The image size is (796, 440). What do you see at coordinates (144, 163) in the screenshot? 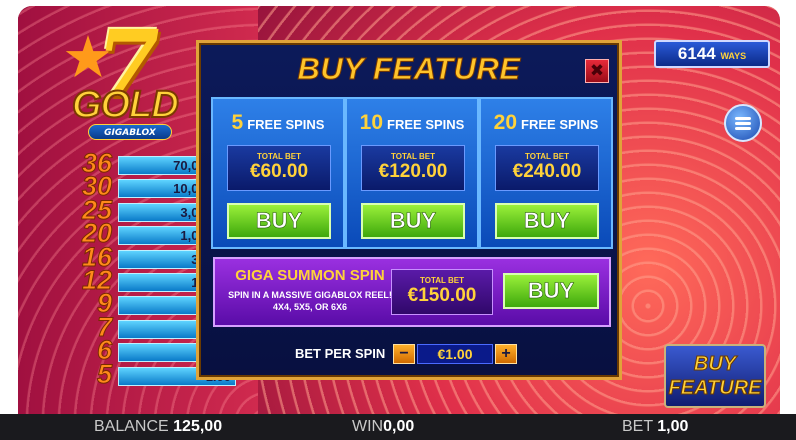
I see `pay-table-row: 3670,000.00` at bounding box center [144, 163].